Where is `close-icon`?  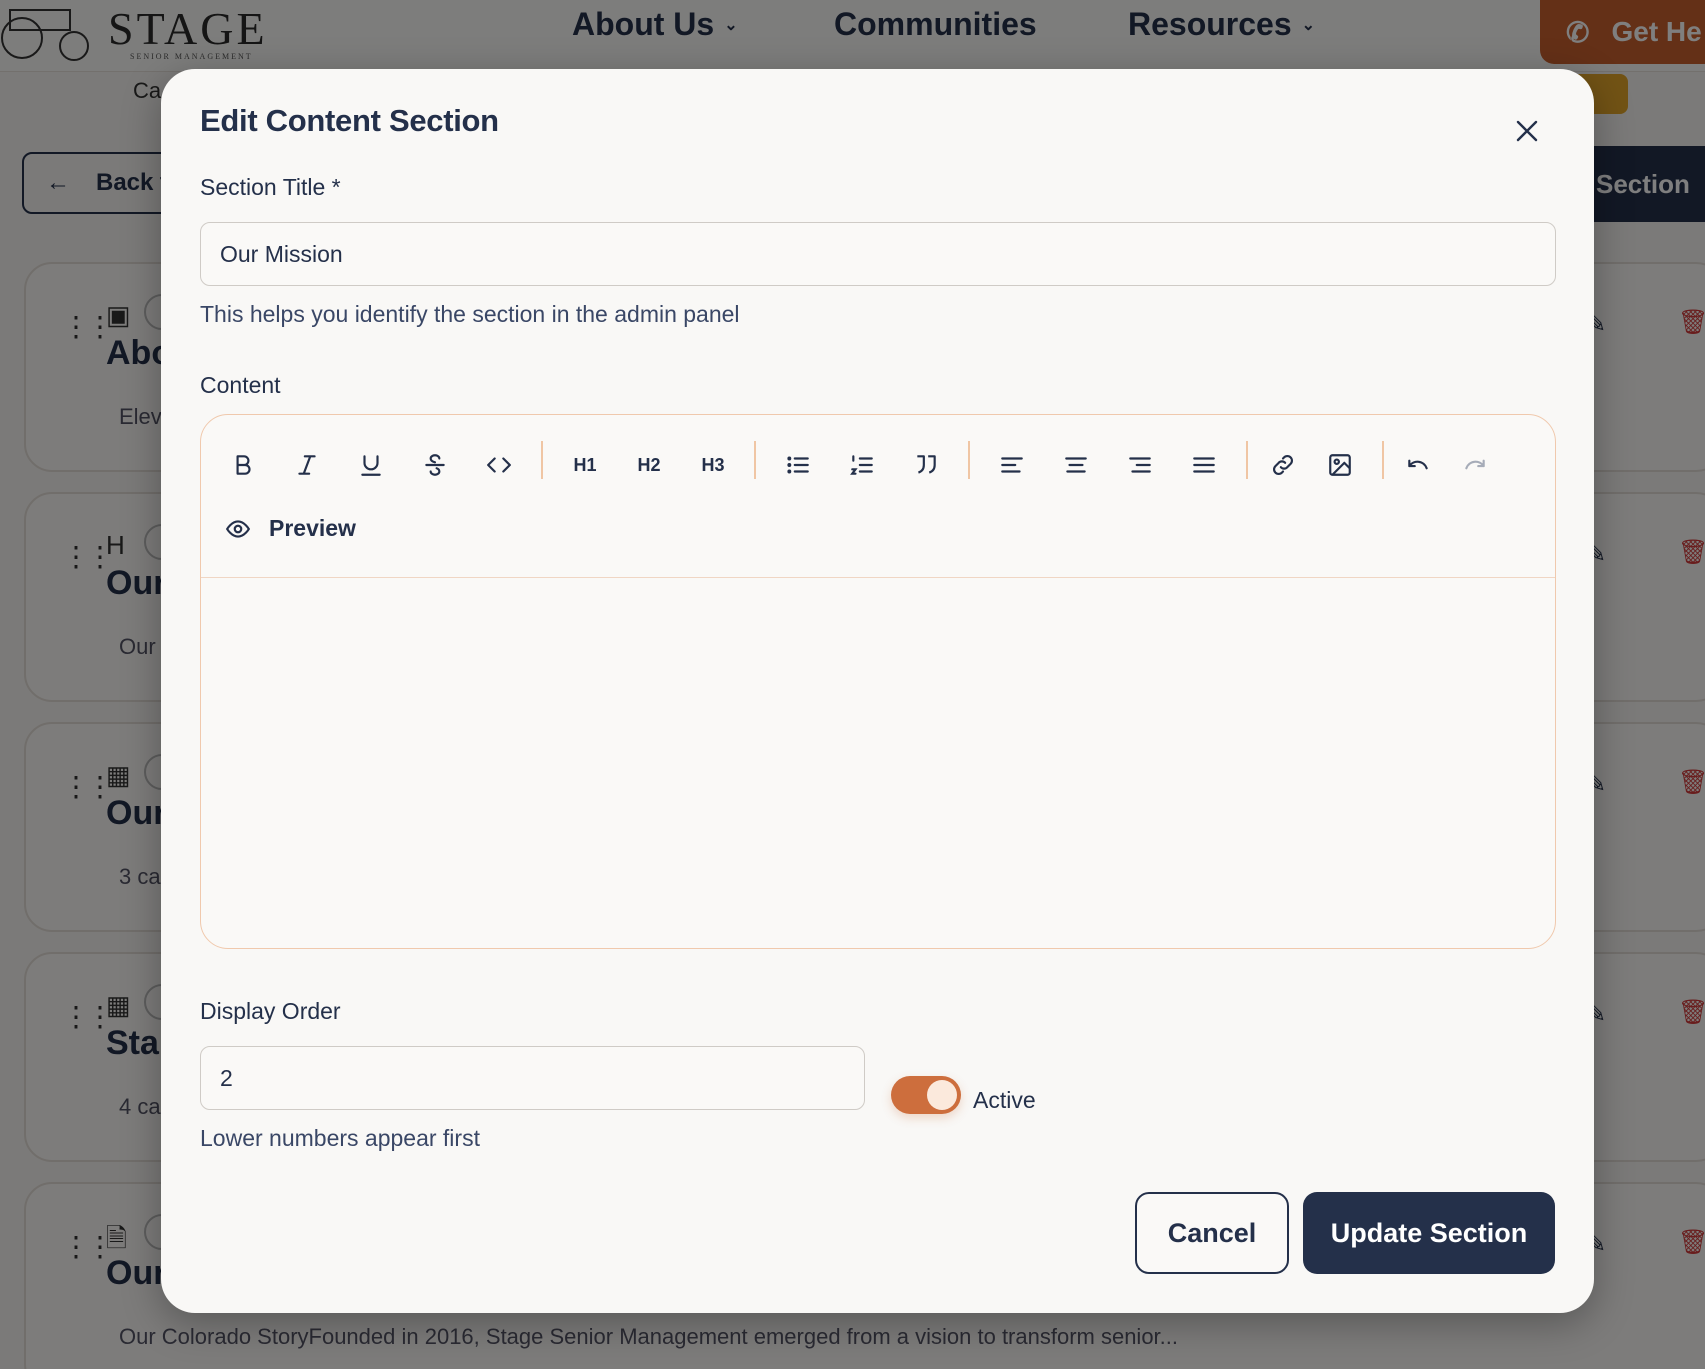 close-icon is located at coordinates (1527, 131).